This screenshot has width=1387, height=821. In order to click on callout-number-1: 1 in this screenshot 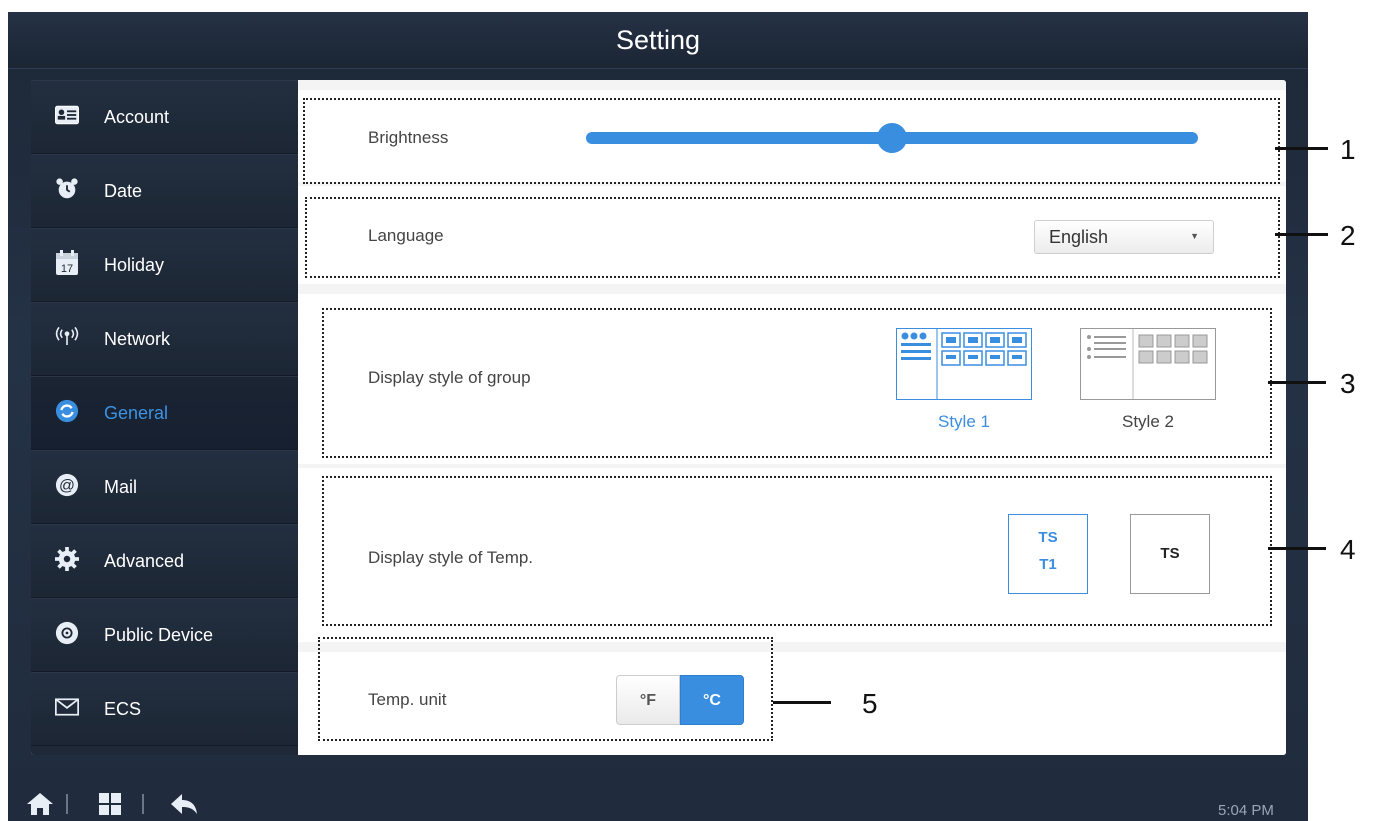, I will do `click(1348, 149)`.